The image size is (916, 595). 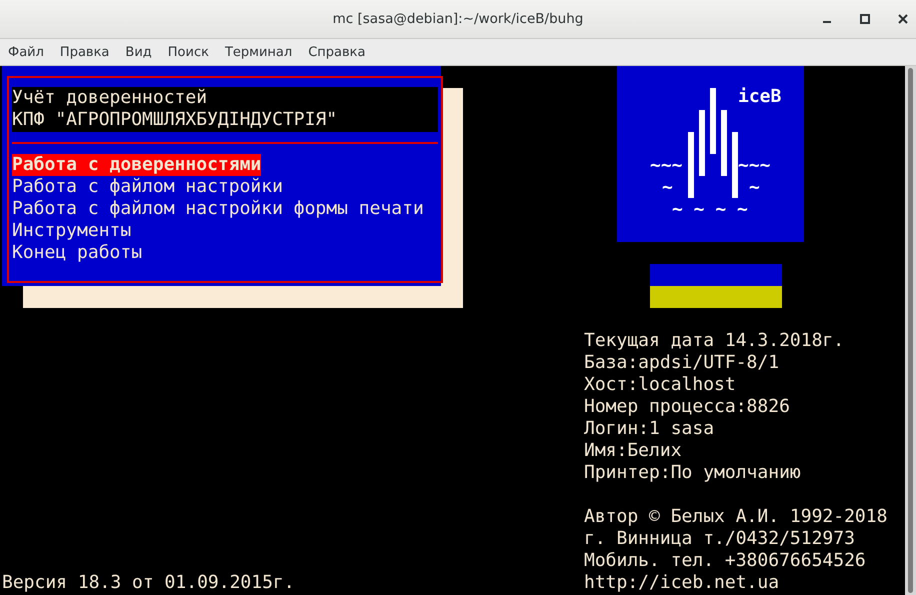 What do you see at coordinates (725, 561) in the screenshot?
I see `credit-text: Мобиль. тел. +380676654526` at bounding box center [725, 561].